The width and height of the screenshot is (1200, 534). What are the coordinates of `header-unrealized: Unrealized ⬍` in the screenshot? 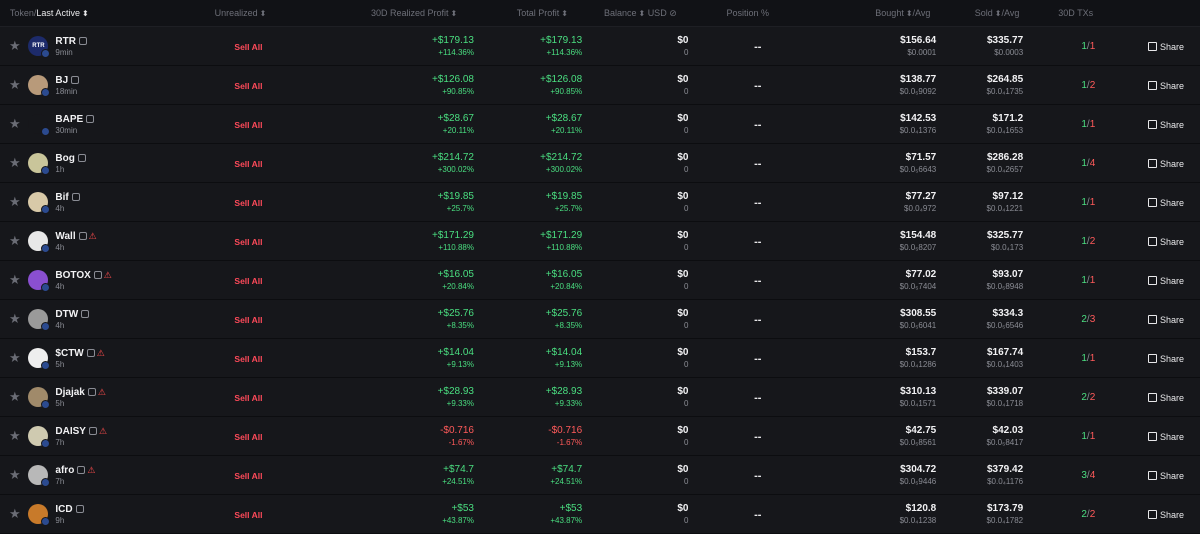 It's located at (225, 13).